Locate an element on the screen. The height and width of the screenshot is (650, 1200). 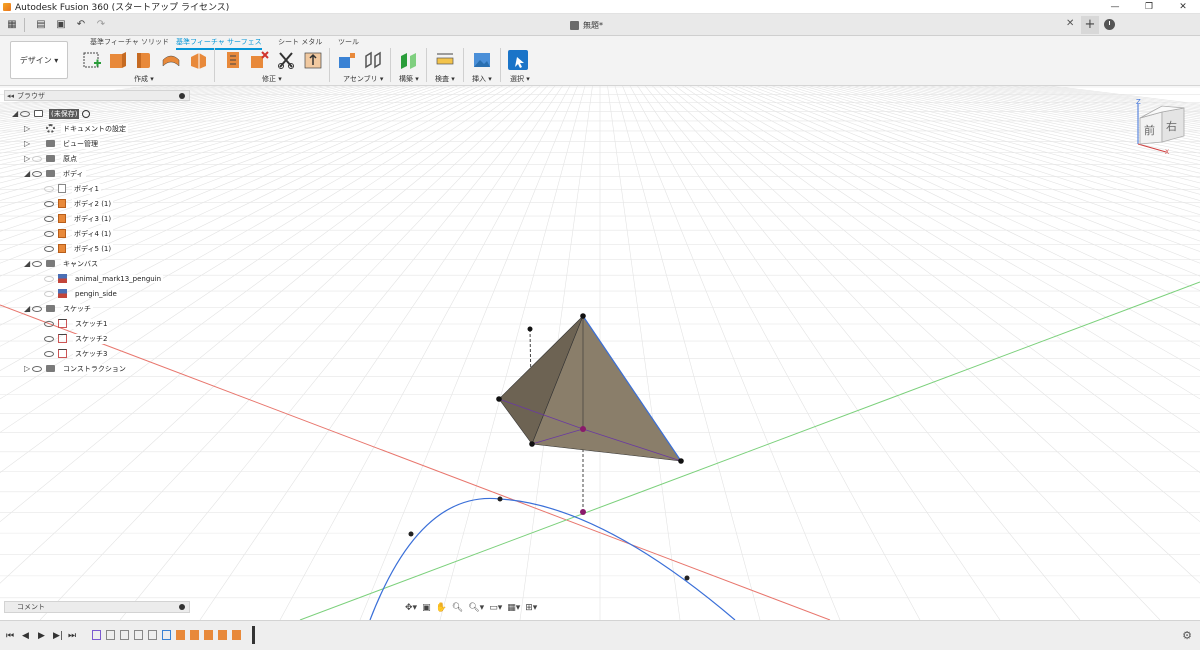
browser-node: ボディ4 (1) is located at coordinates (75, 233).